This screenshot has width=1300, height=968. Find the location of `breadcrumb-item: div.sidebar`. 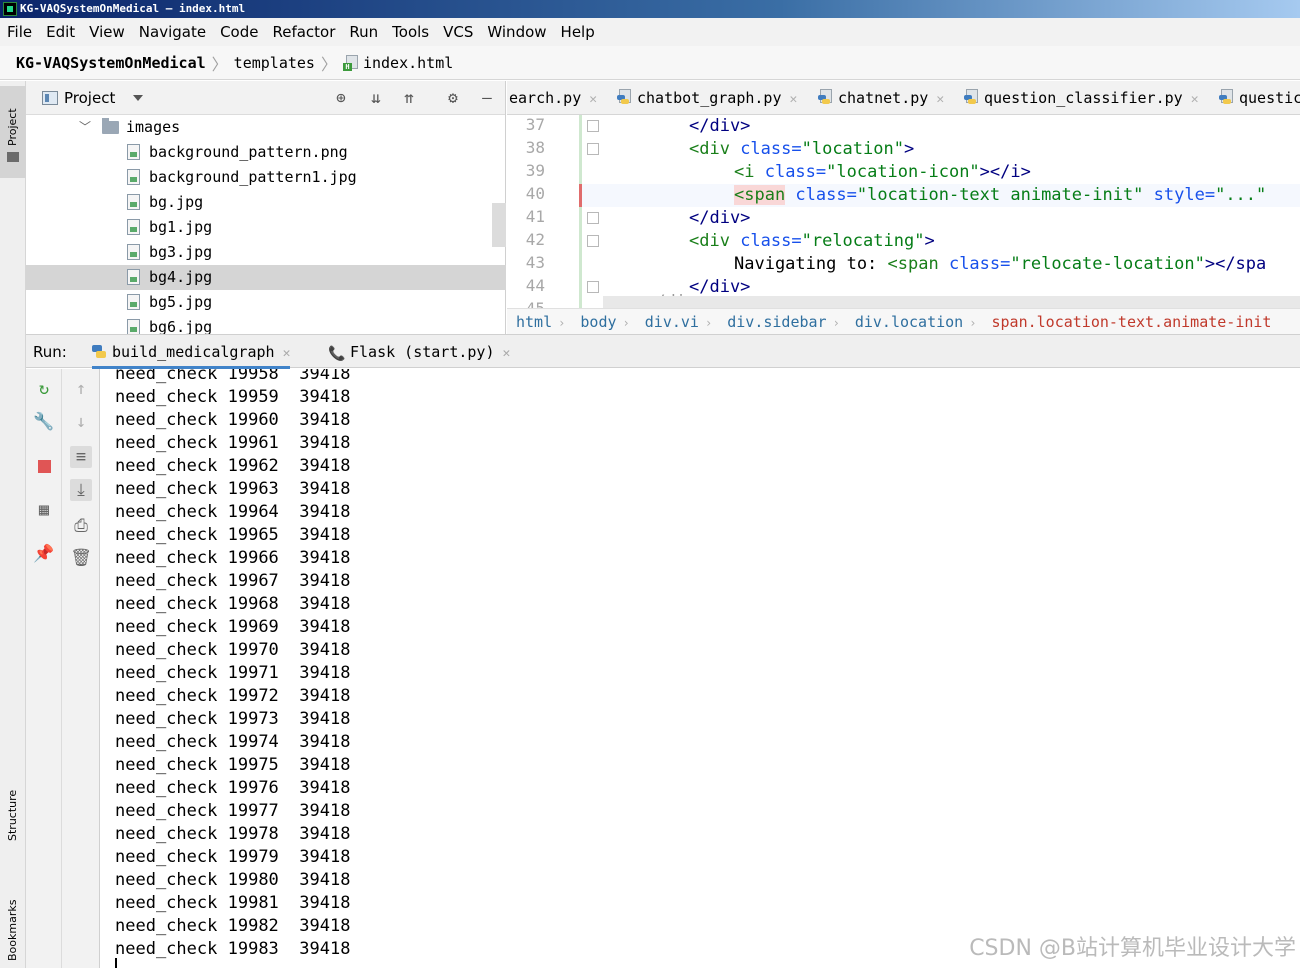

breadcrumb-item: div.sidebar is located at coordinates (776, 322).